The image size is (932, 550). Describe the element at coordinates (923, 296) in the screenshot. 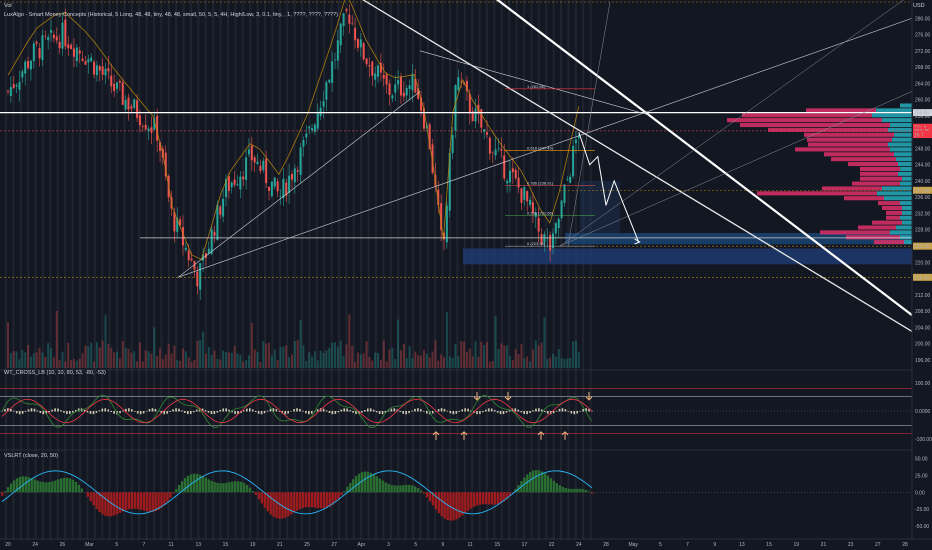

I see `price-tick-label: 212.00` at that location.